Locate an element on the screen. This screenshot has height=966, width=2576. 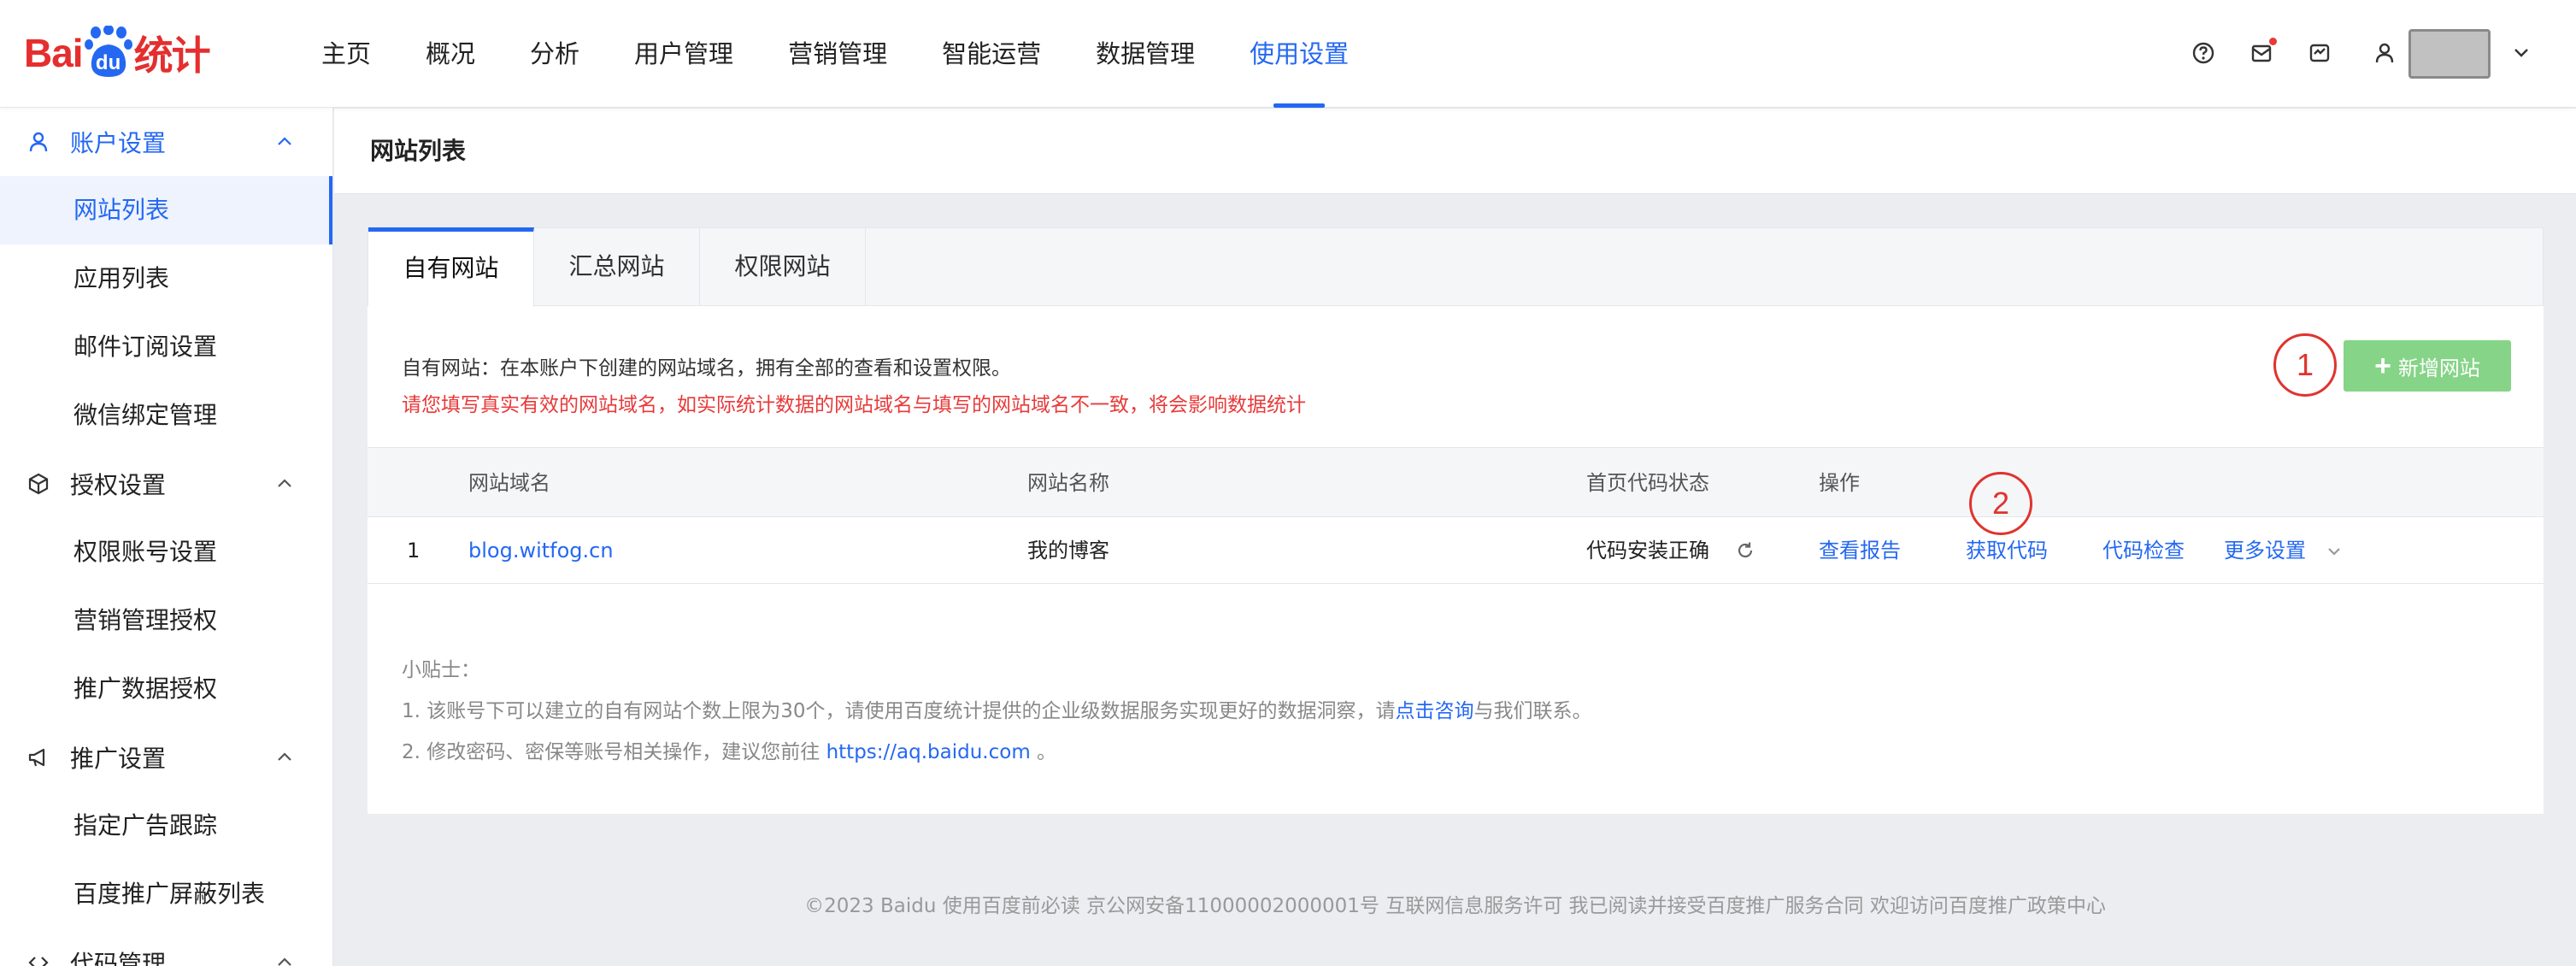
site-name: 我的博客 is located at coordinates (1068, 551).